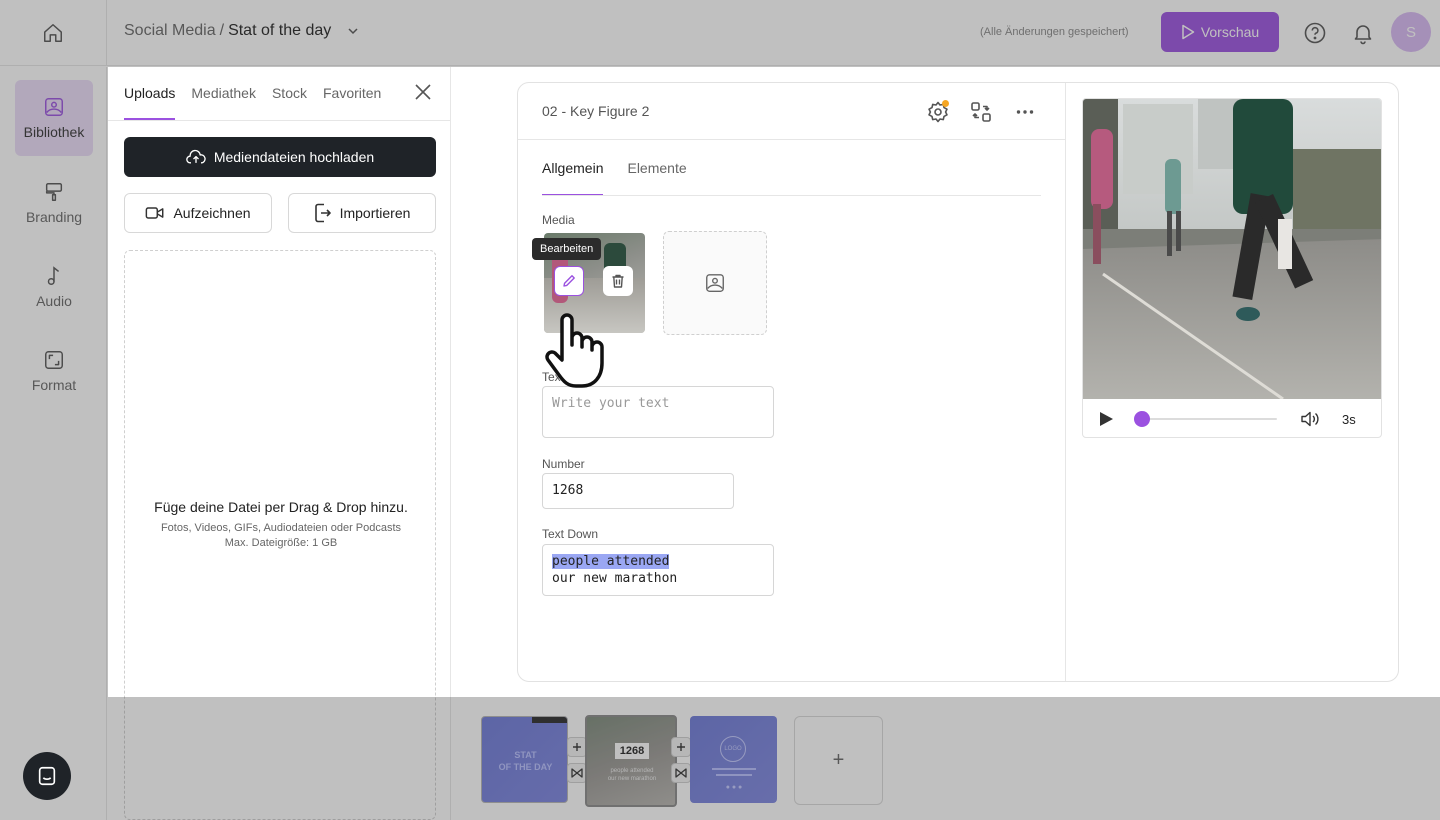 The width and height of the screenshot is (1440, 820). What do you see at coordinates (352, 93) in the screenshot?
I see `tab-favoriten: Favoriten` at bounding box center [352, 93].